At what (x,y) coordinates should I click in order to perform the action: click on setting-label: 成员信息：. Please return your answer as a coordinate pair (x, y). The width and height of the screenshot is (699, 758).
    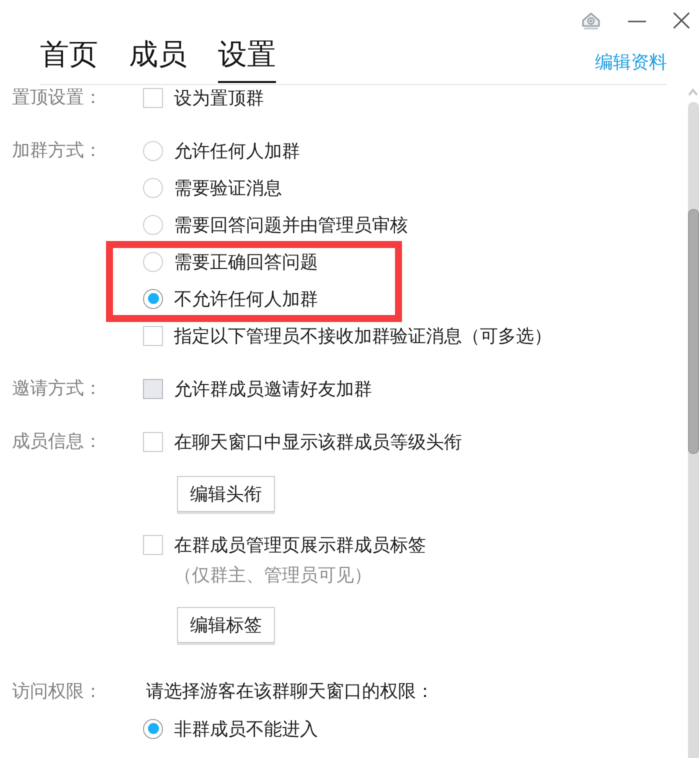
    Looking at the image, I should click on (57, 441).